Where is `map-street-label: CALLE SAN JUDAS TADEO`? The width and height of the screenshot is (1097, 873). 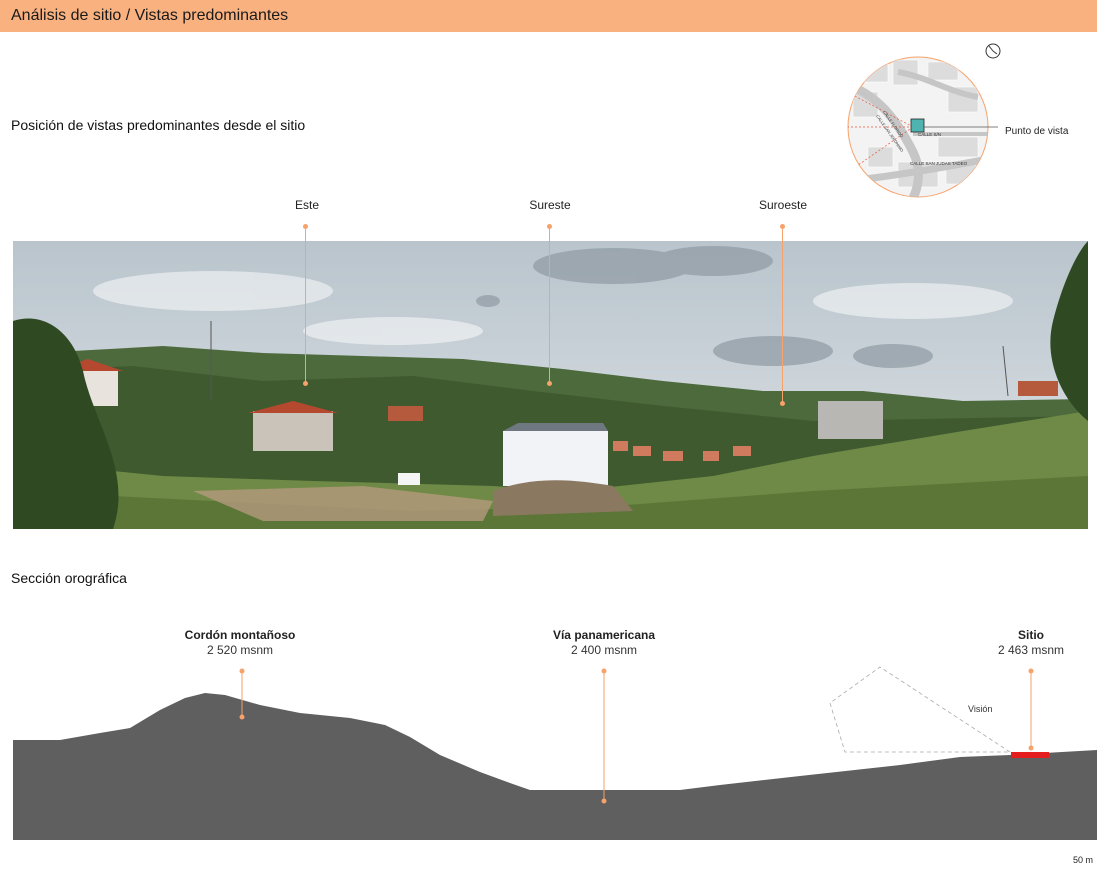
map-street-label: CALLE SAN JUDAS TADEO is located at coordinates (939, 163).